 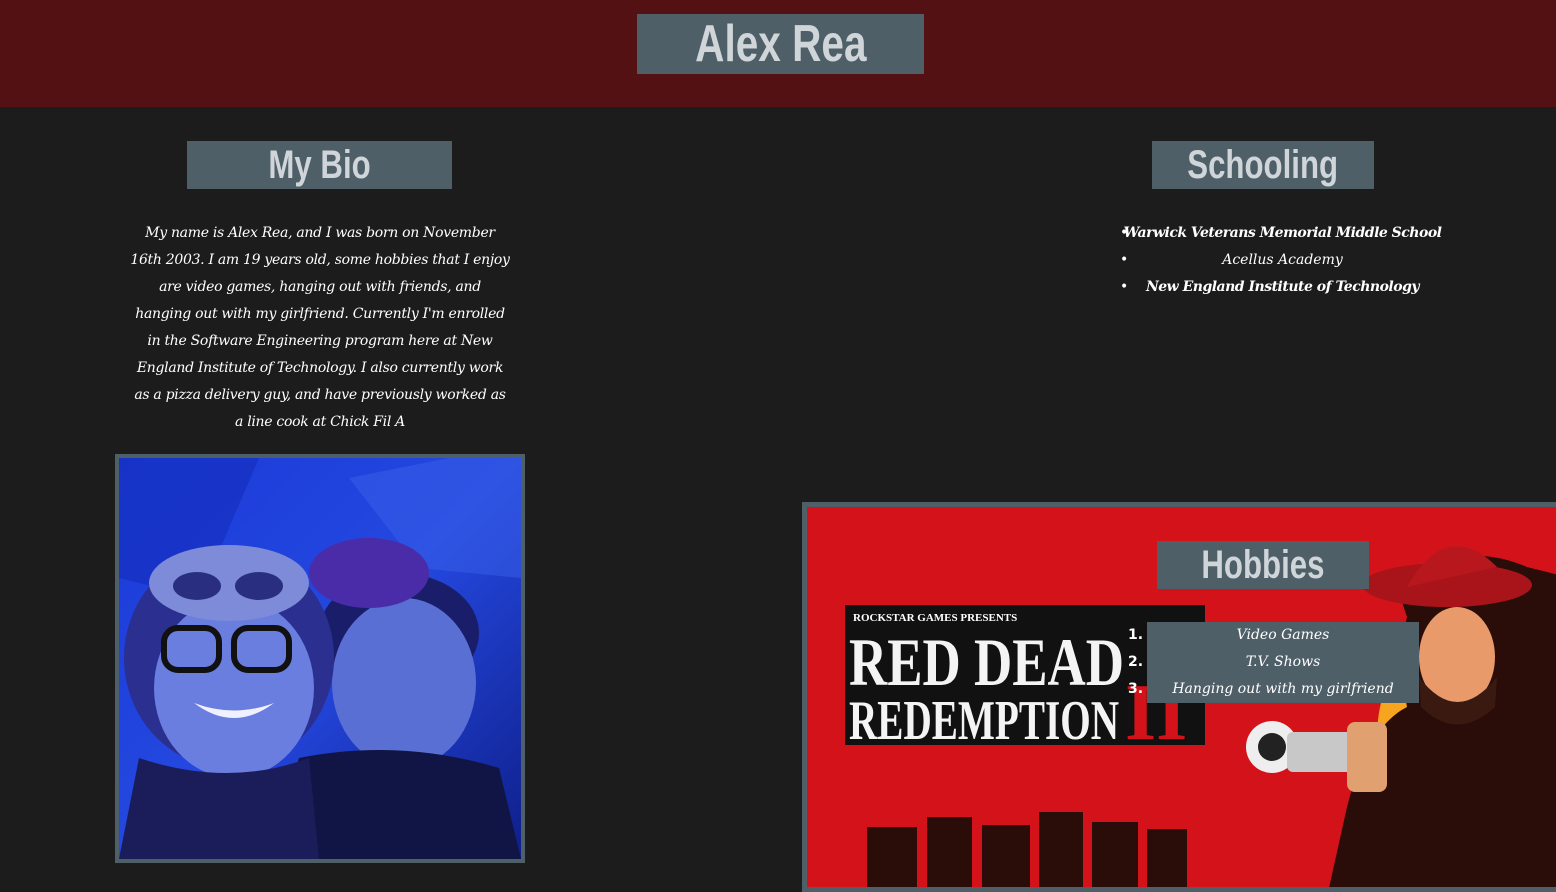 I want to click on list-number: 2., so click(x=1136, y=662).